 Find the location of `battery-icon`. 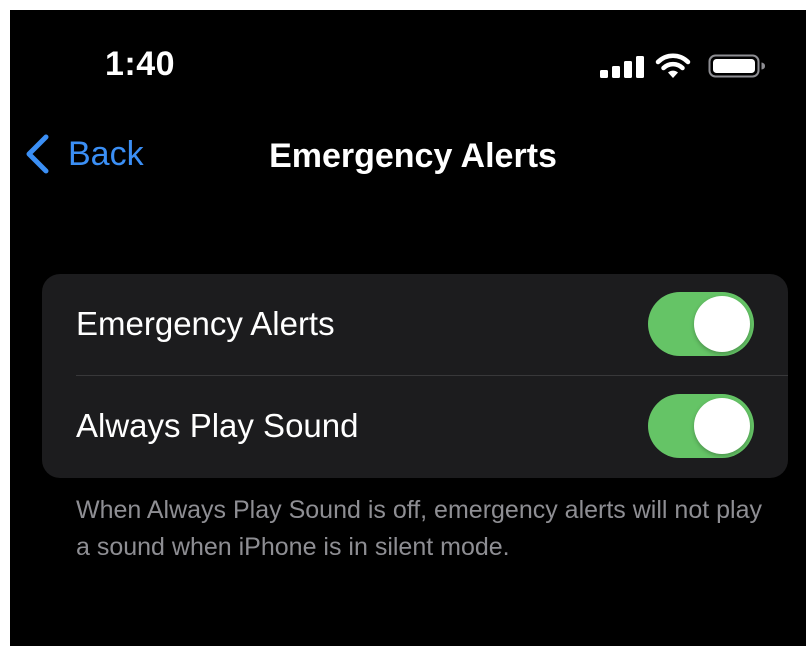

battery-icon is located at coordinates (736, 66).